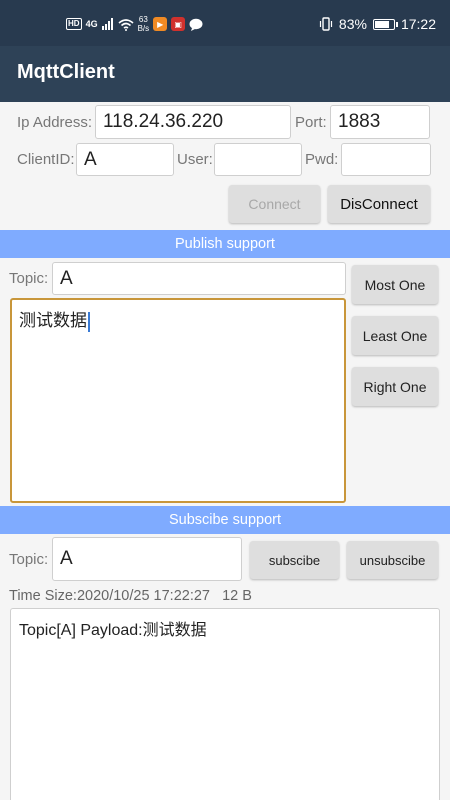  I want to click on port-input: 1883, so click(380, 122).